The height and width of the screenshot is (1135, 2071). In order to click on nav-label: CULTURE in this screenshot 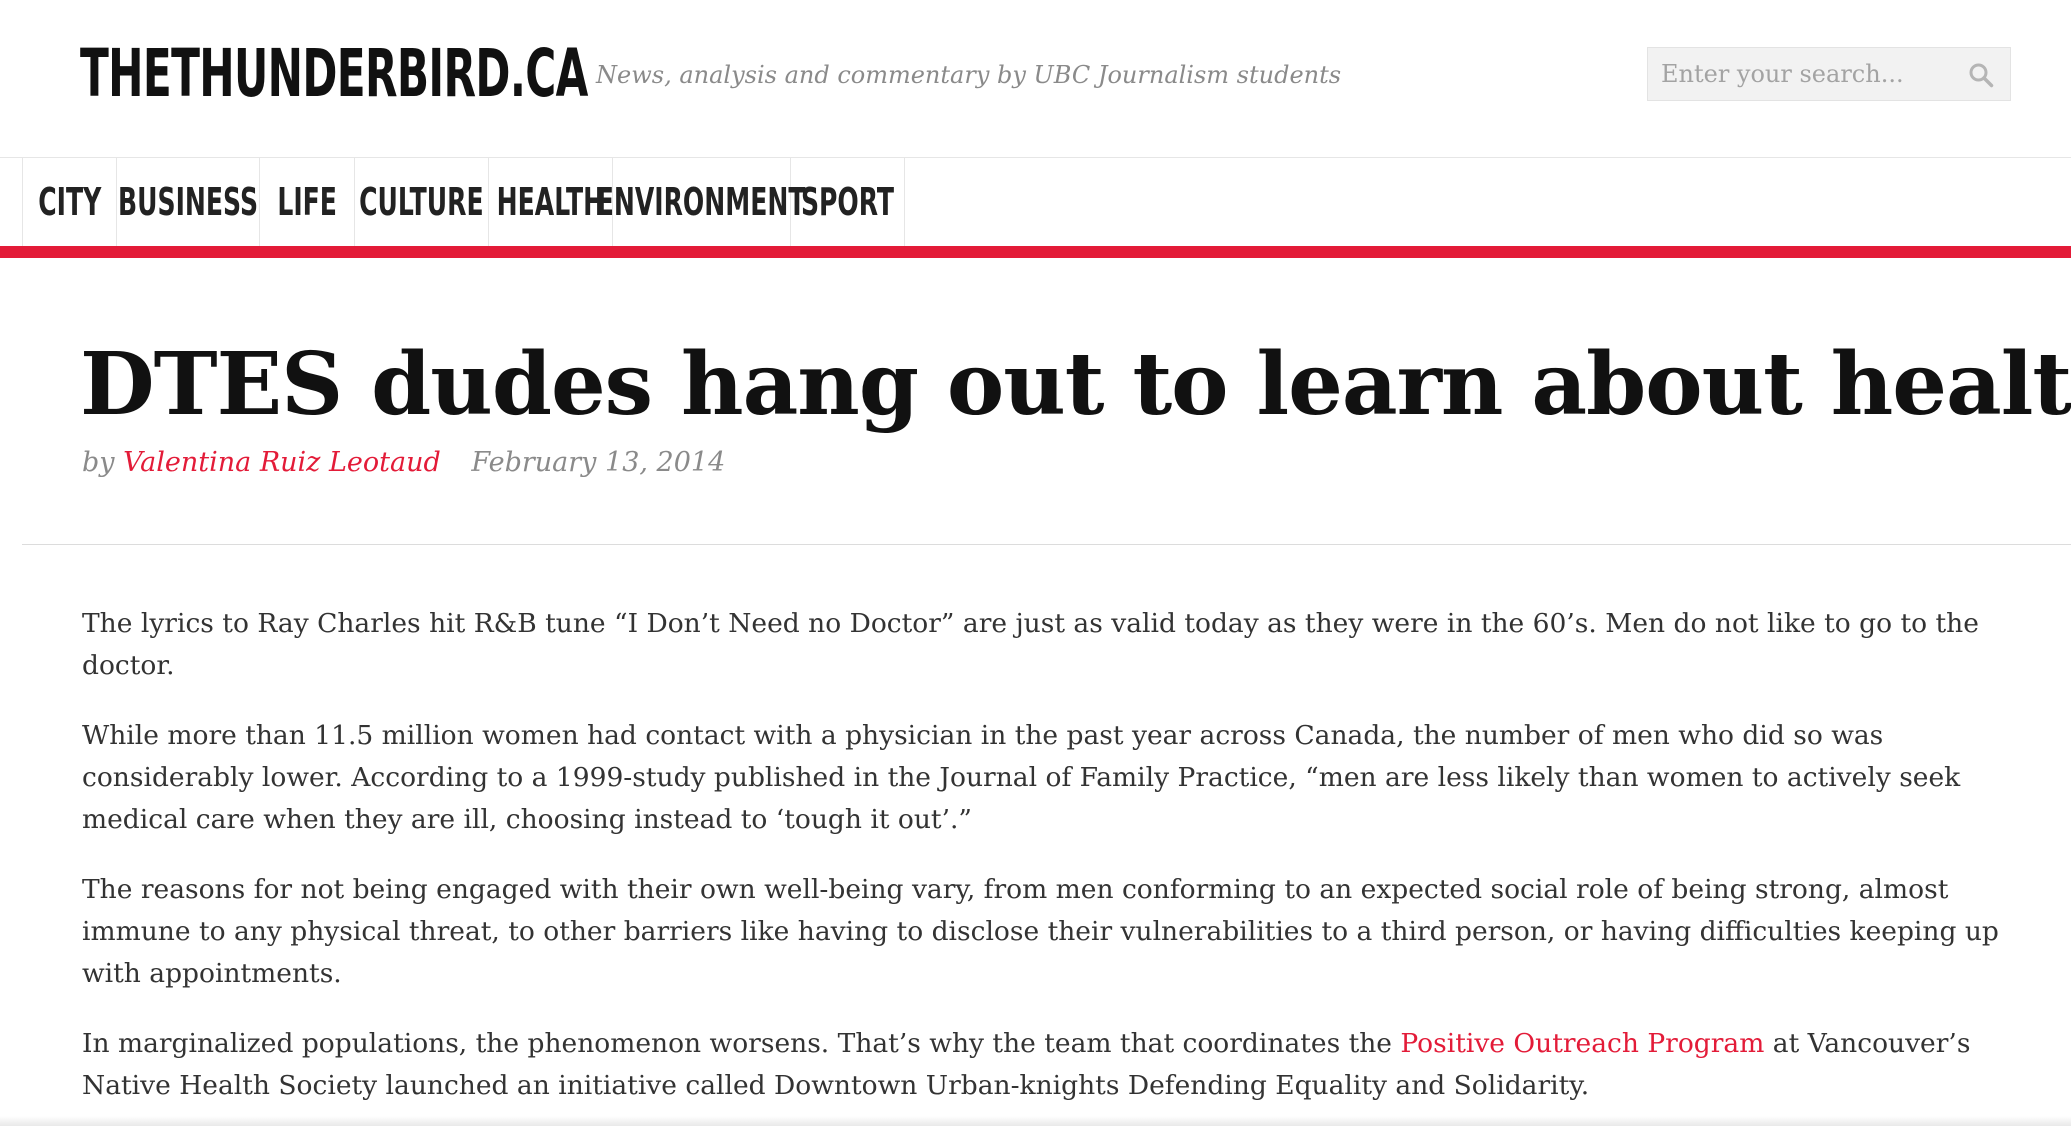, I will do `click(421, 202)`.